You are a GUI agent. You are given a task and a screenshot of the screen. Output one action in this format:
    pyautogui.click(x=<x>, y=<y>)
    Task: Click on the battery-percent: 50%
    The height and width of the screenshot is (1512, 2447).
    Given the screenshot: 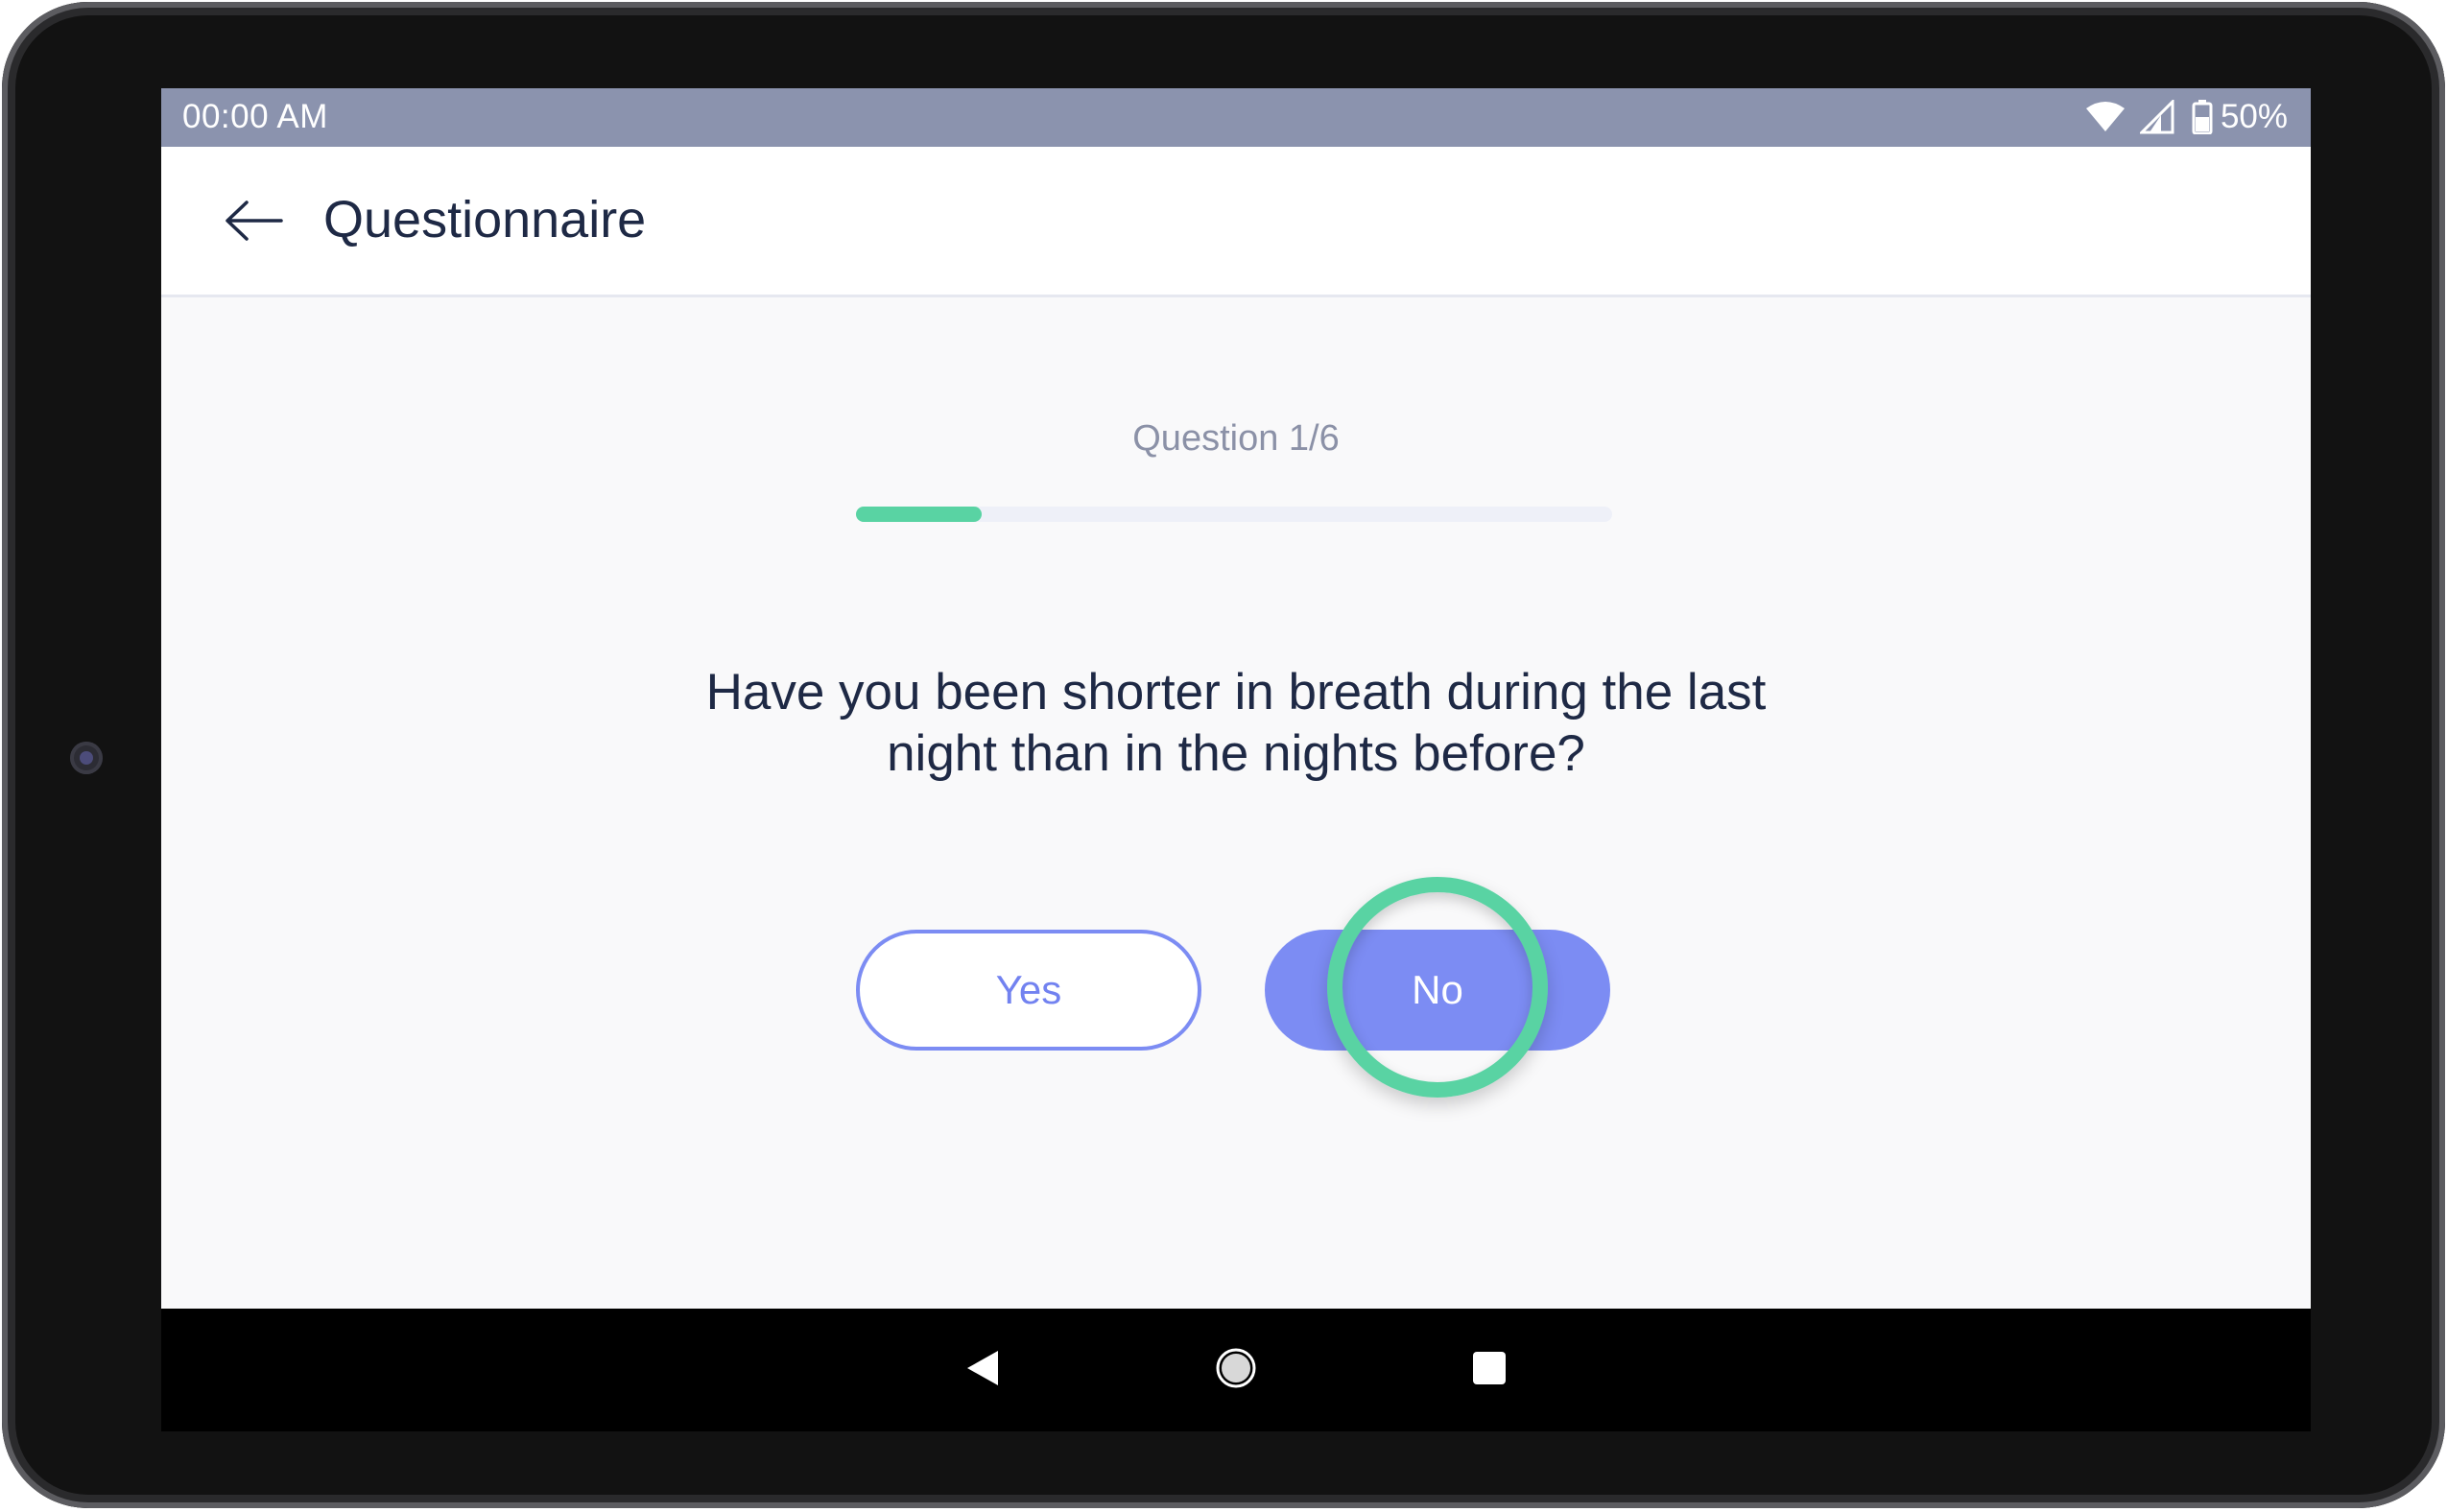 What is the action you would take?
    pyautogui.click(x=2254, y=116)
    